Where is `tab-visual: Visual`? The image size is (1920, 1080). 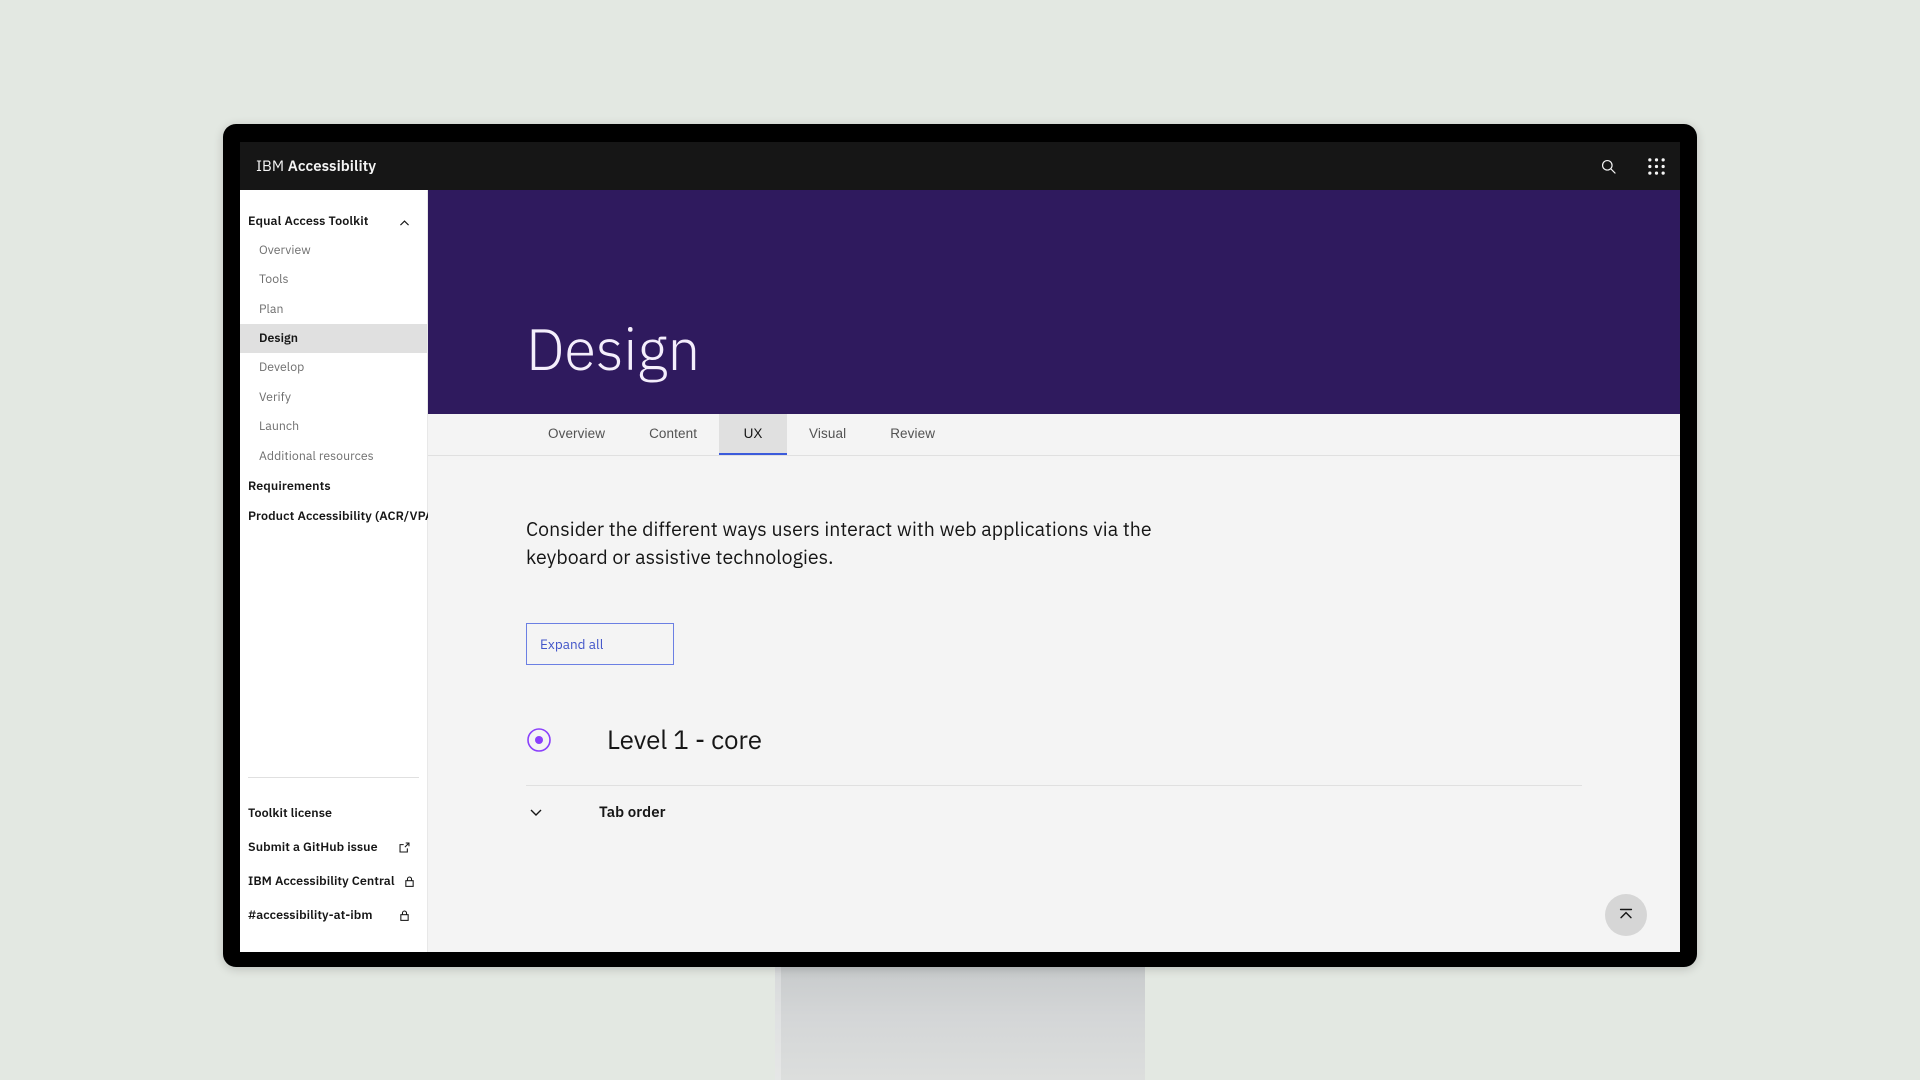
tab-visual: Visual is located at coordinates (827, 434).